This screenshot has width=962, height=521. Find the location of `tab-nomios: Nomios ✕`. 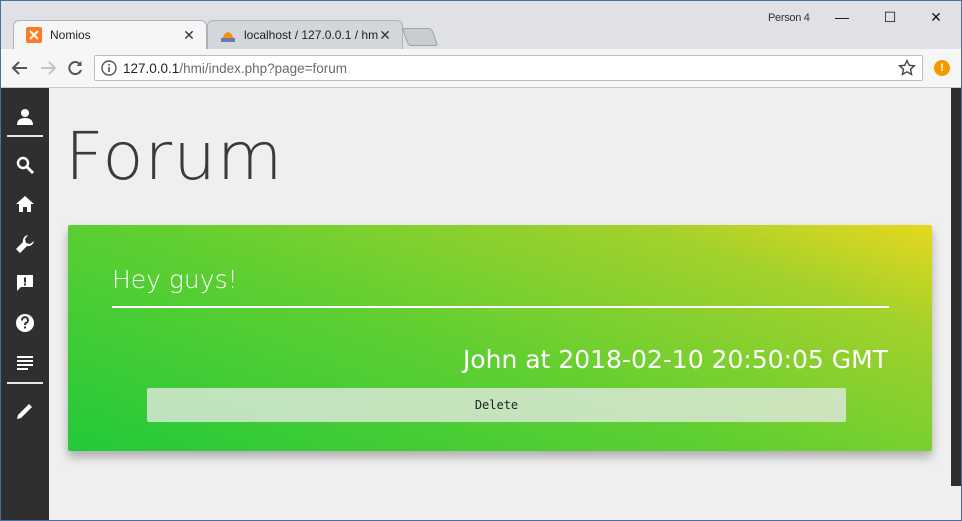

tab-nomios: Nomios ✕ is located at coordinates (110, 34).